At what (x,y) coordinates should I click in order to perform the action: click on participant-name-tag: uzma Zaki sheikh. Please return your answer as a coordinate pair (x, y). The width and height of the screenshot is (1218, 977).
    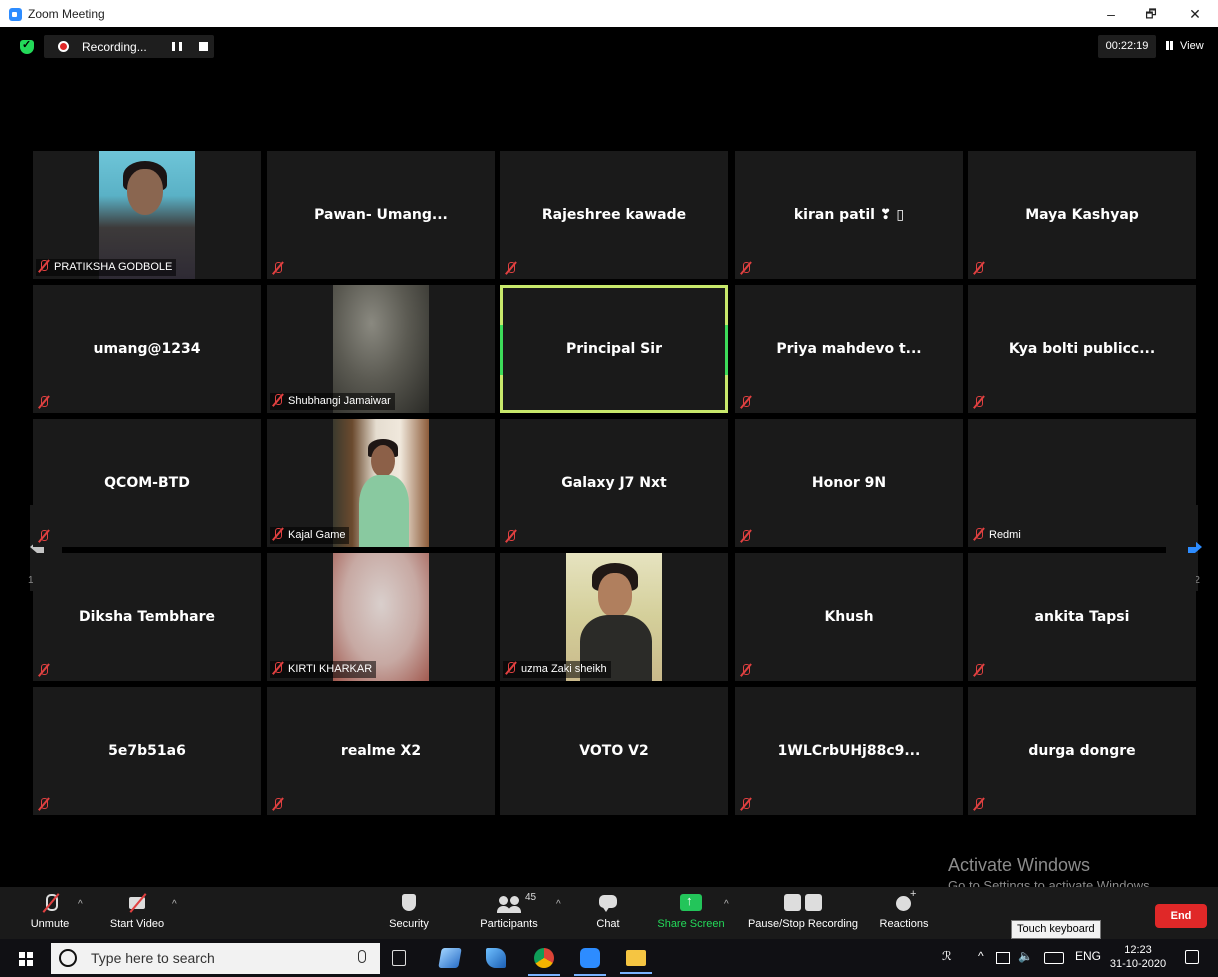
    Looking at the image, I should click on (557, 669).